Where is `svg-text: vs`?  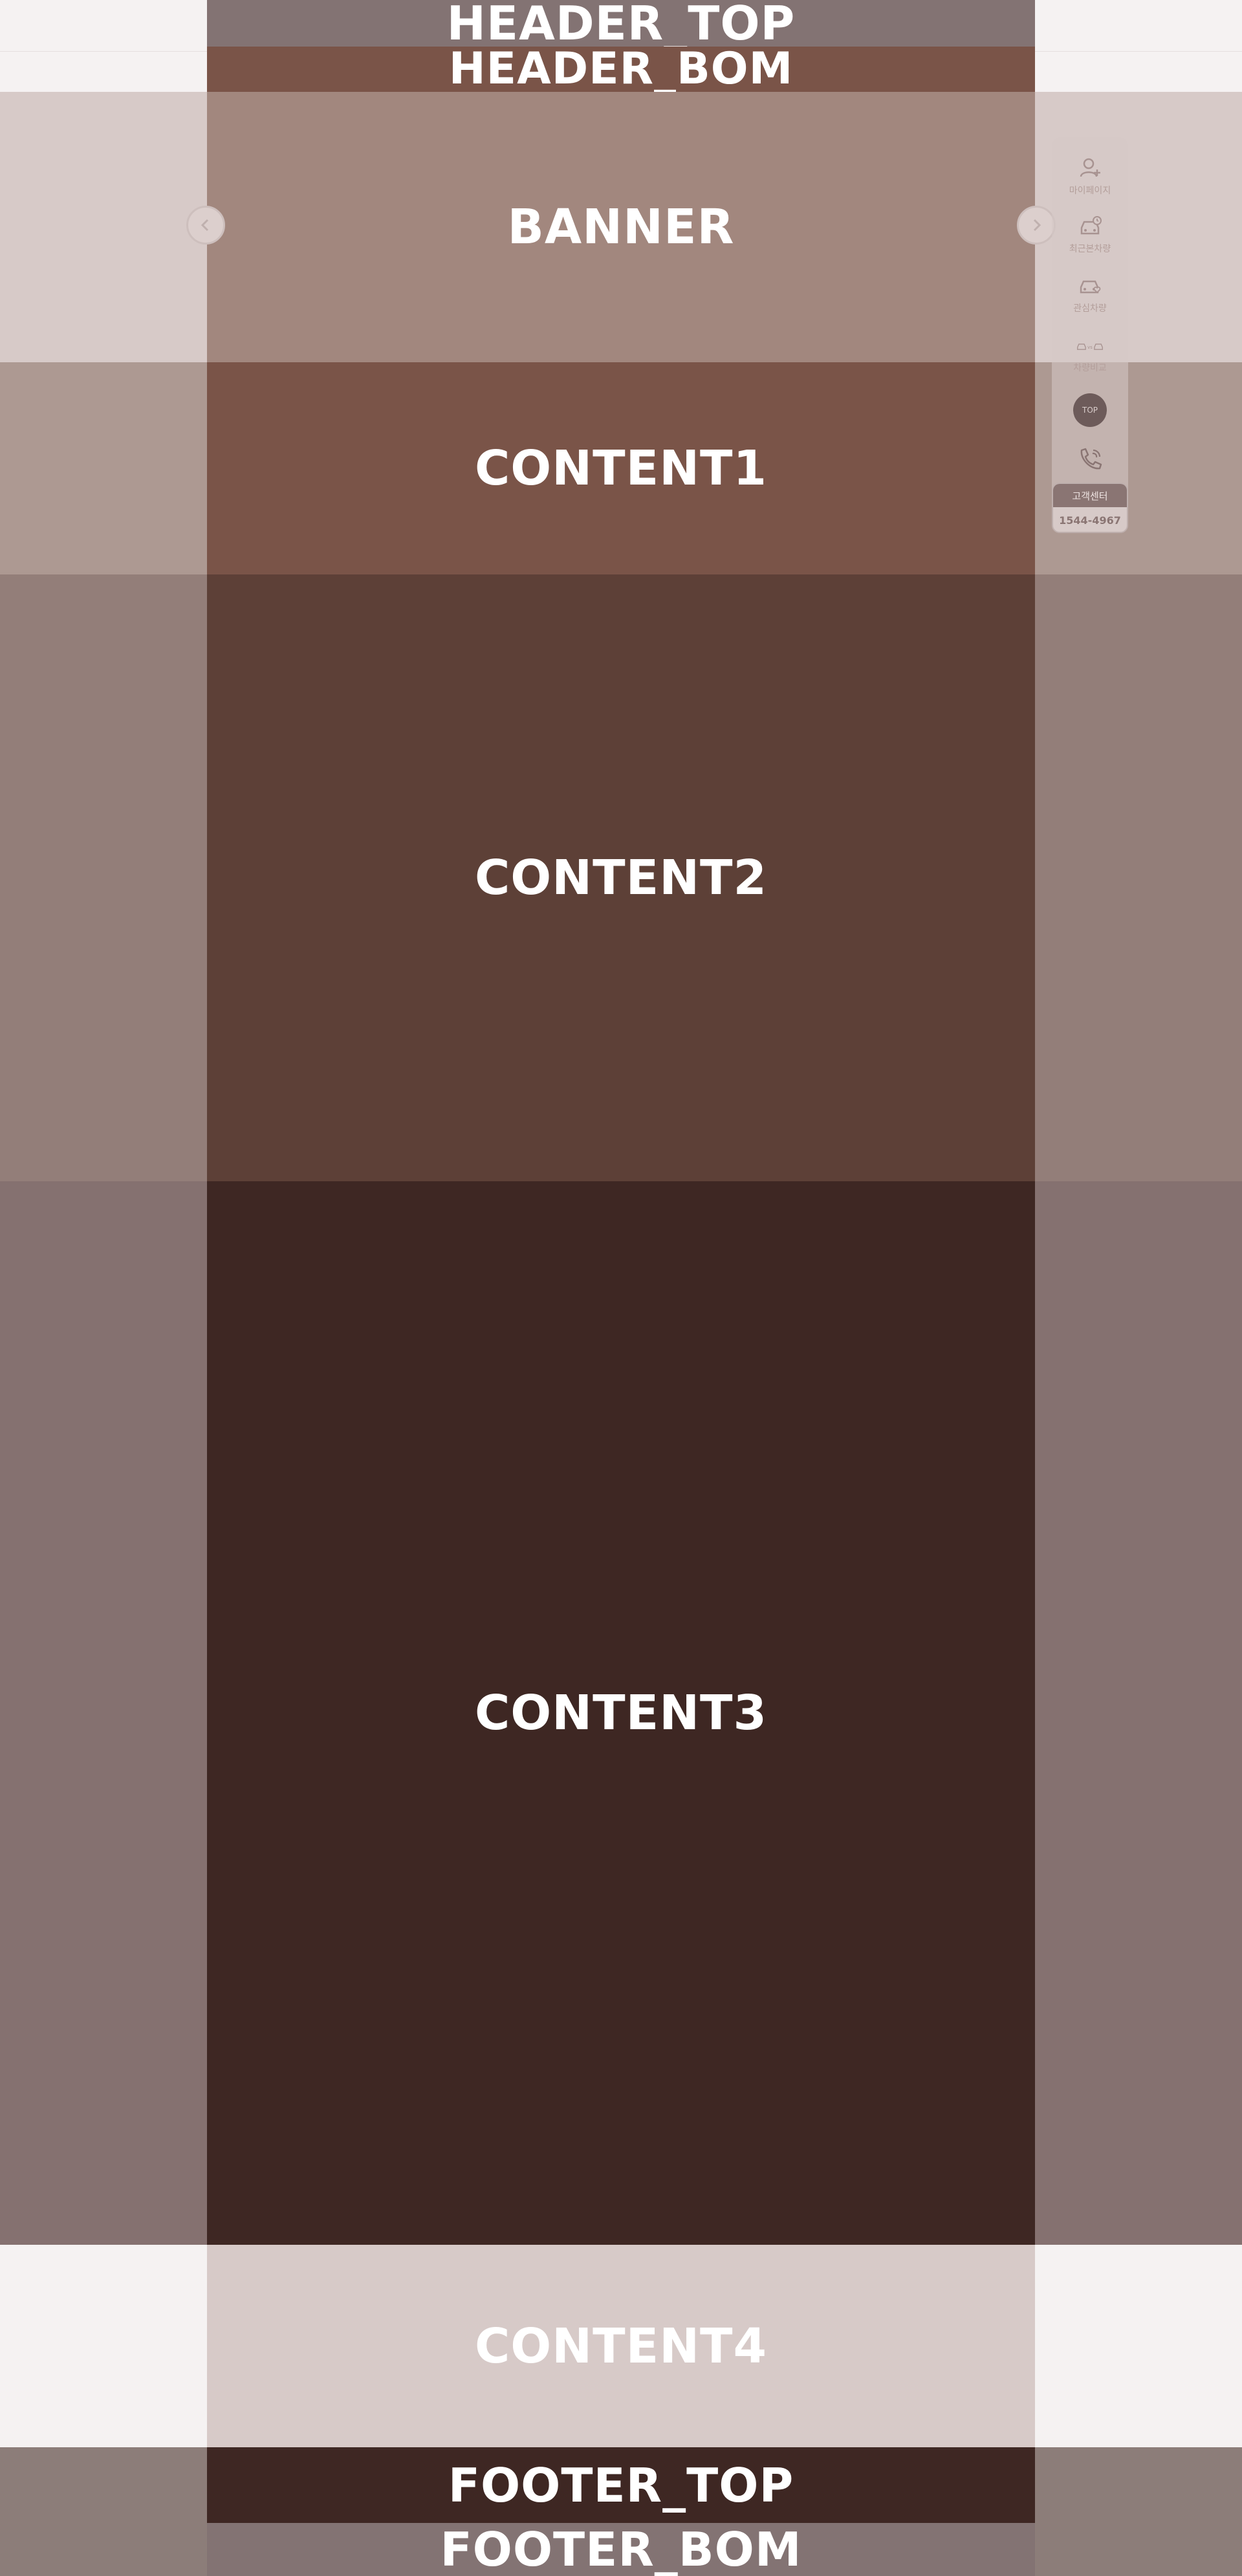 svg-text: vs is located at coordinates (1090, 347).